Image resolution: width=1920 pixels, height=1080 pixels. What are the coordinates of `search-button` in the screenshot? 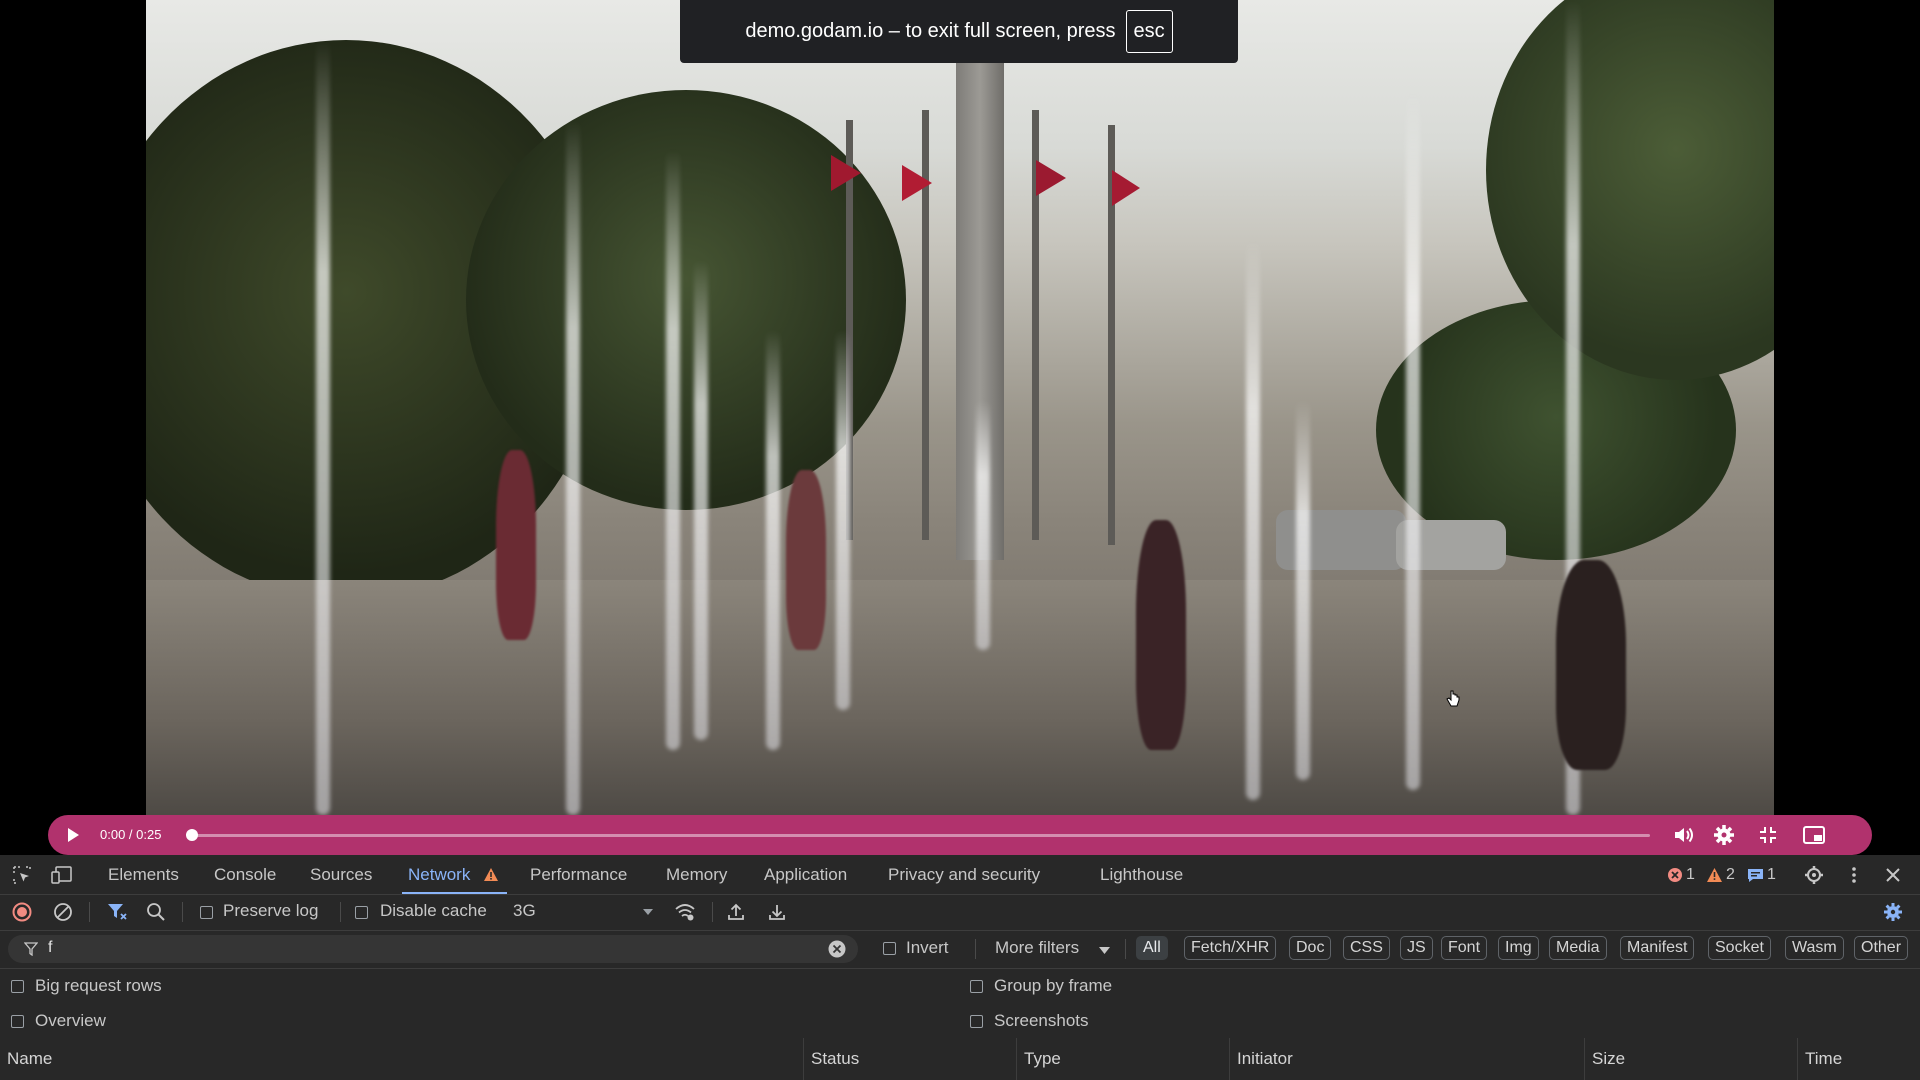 It's located at (156, 912).